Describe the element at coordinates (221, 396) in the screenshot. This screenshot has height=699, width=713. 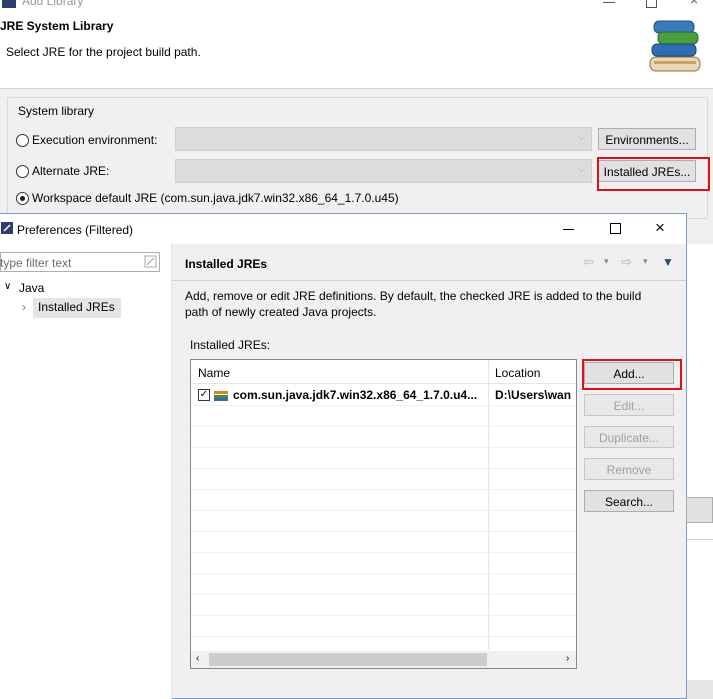
I see `jre-library-icon` at that location.